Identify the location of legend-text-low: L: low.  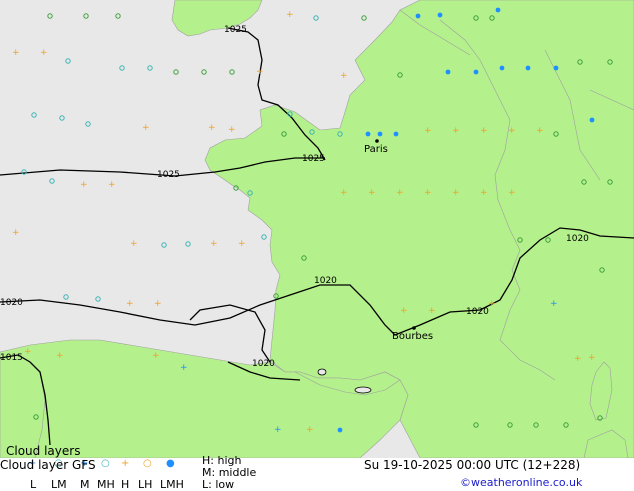
(218, 484).